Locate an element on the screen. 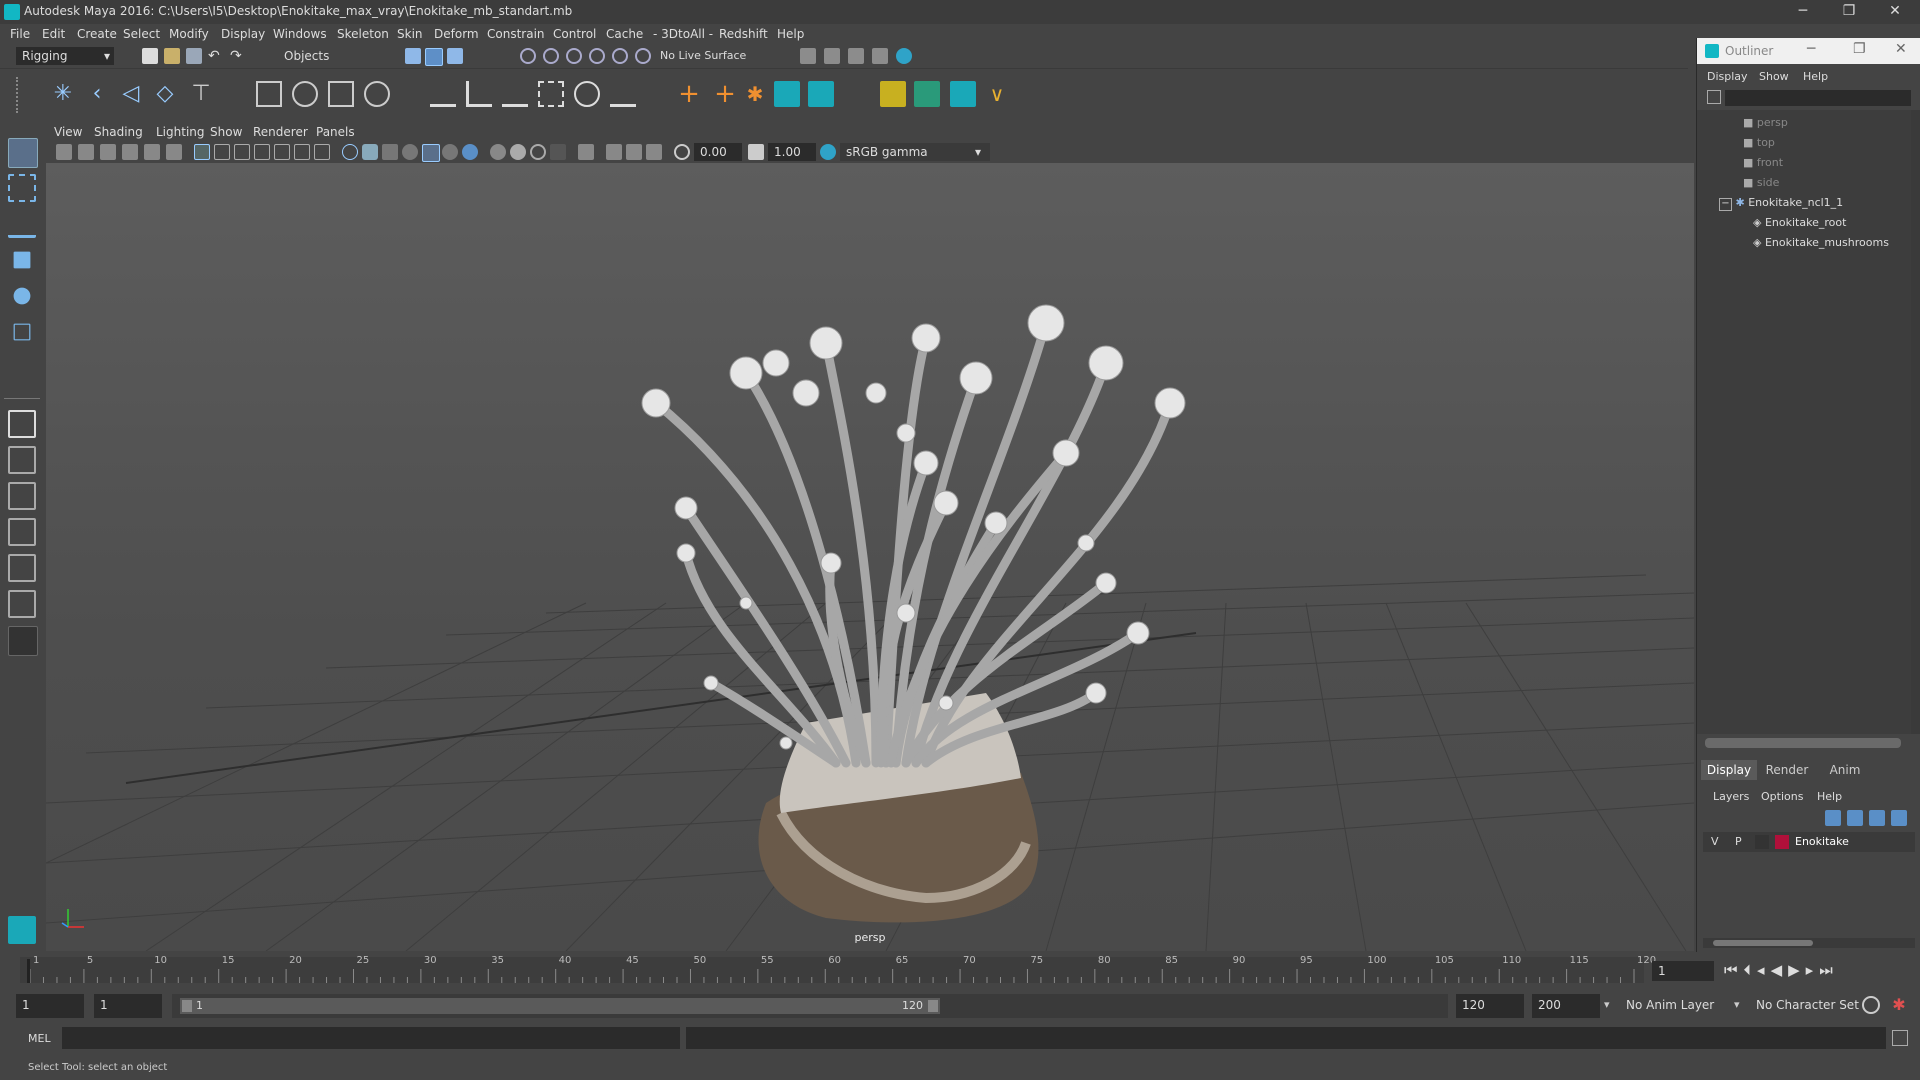 The height and width of the screenshot is (1080, 1920). render-current-icon is located at coordinates (832, 56).